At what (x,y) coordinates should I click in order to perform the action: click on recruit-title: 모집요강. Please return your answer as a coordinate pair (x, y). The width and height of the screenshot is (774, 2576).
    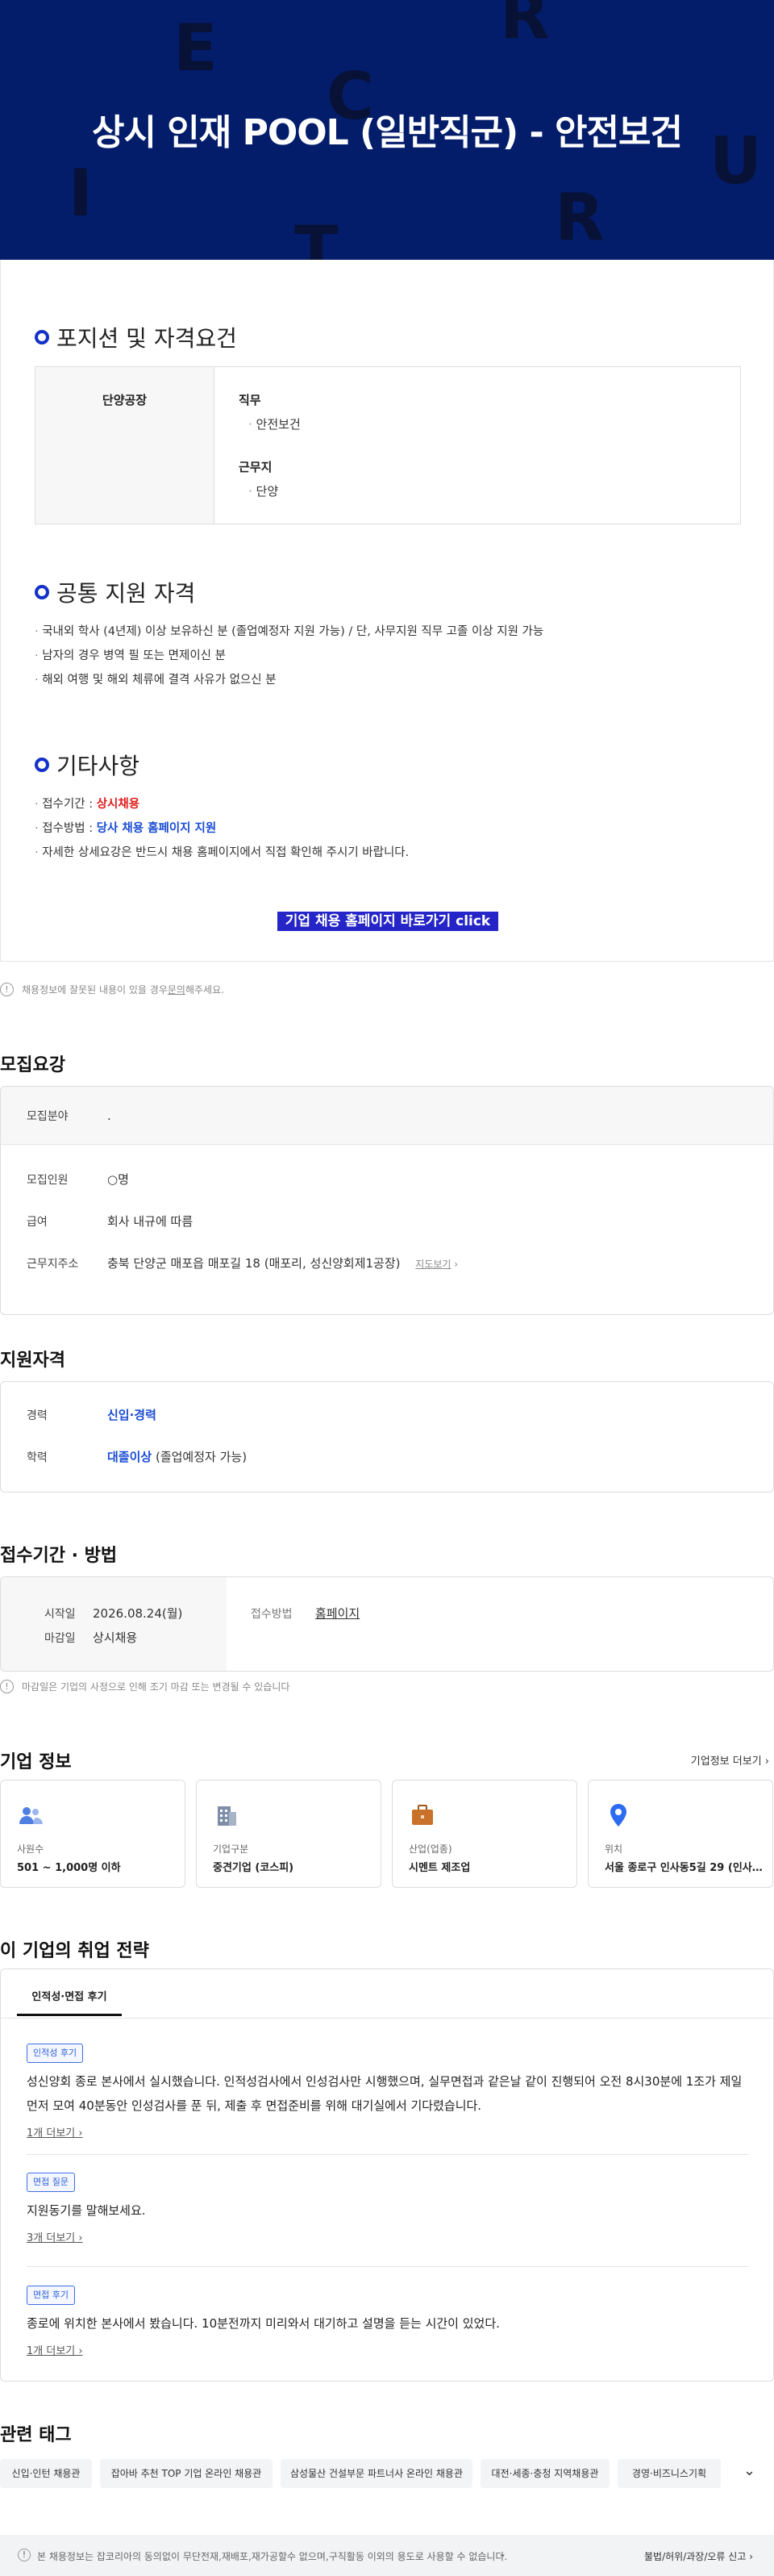
    Looking at the image, I should click on (32, 1065).